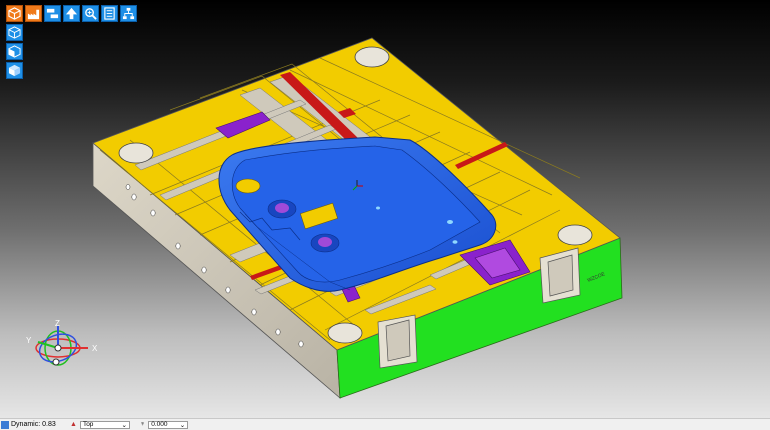 The width and height of the screenshot is (770, 430). I want to click on offset-field: ♆ 0.000 ⌄, so click(164, 424).